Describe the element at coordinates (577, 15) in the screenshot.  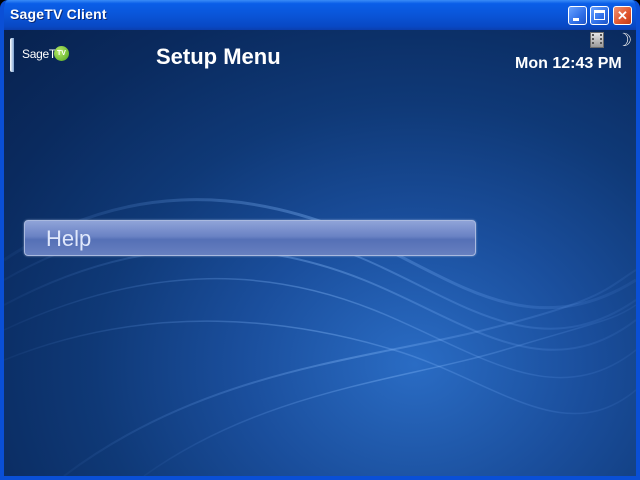
I see `minimize-button` at that location.